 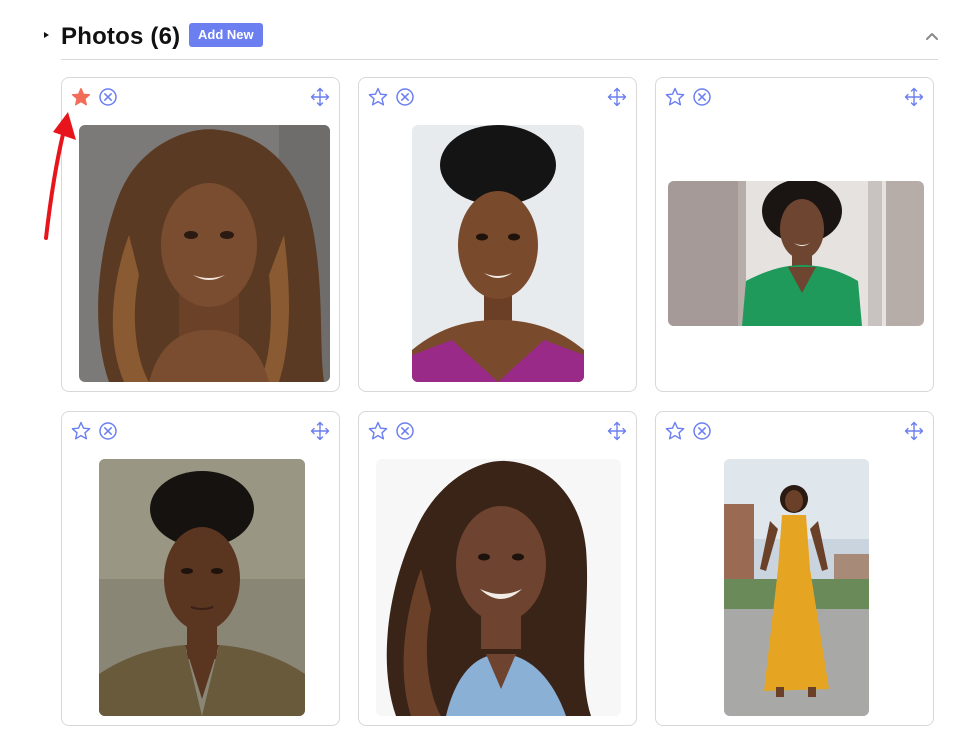 I want to click on bullet-icon, so click(x=46, y=35).